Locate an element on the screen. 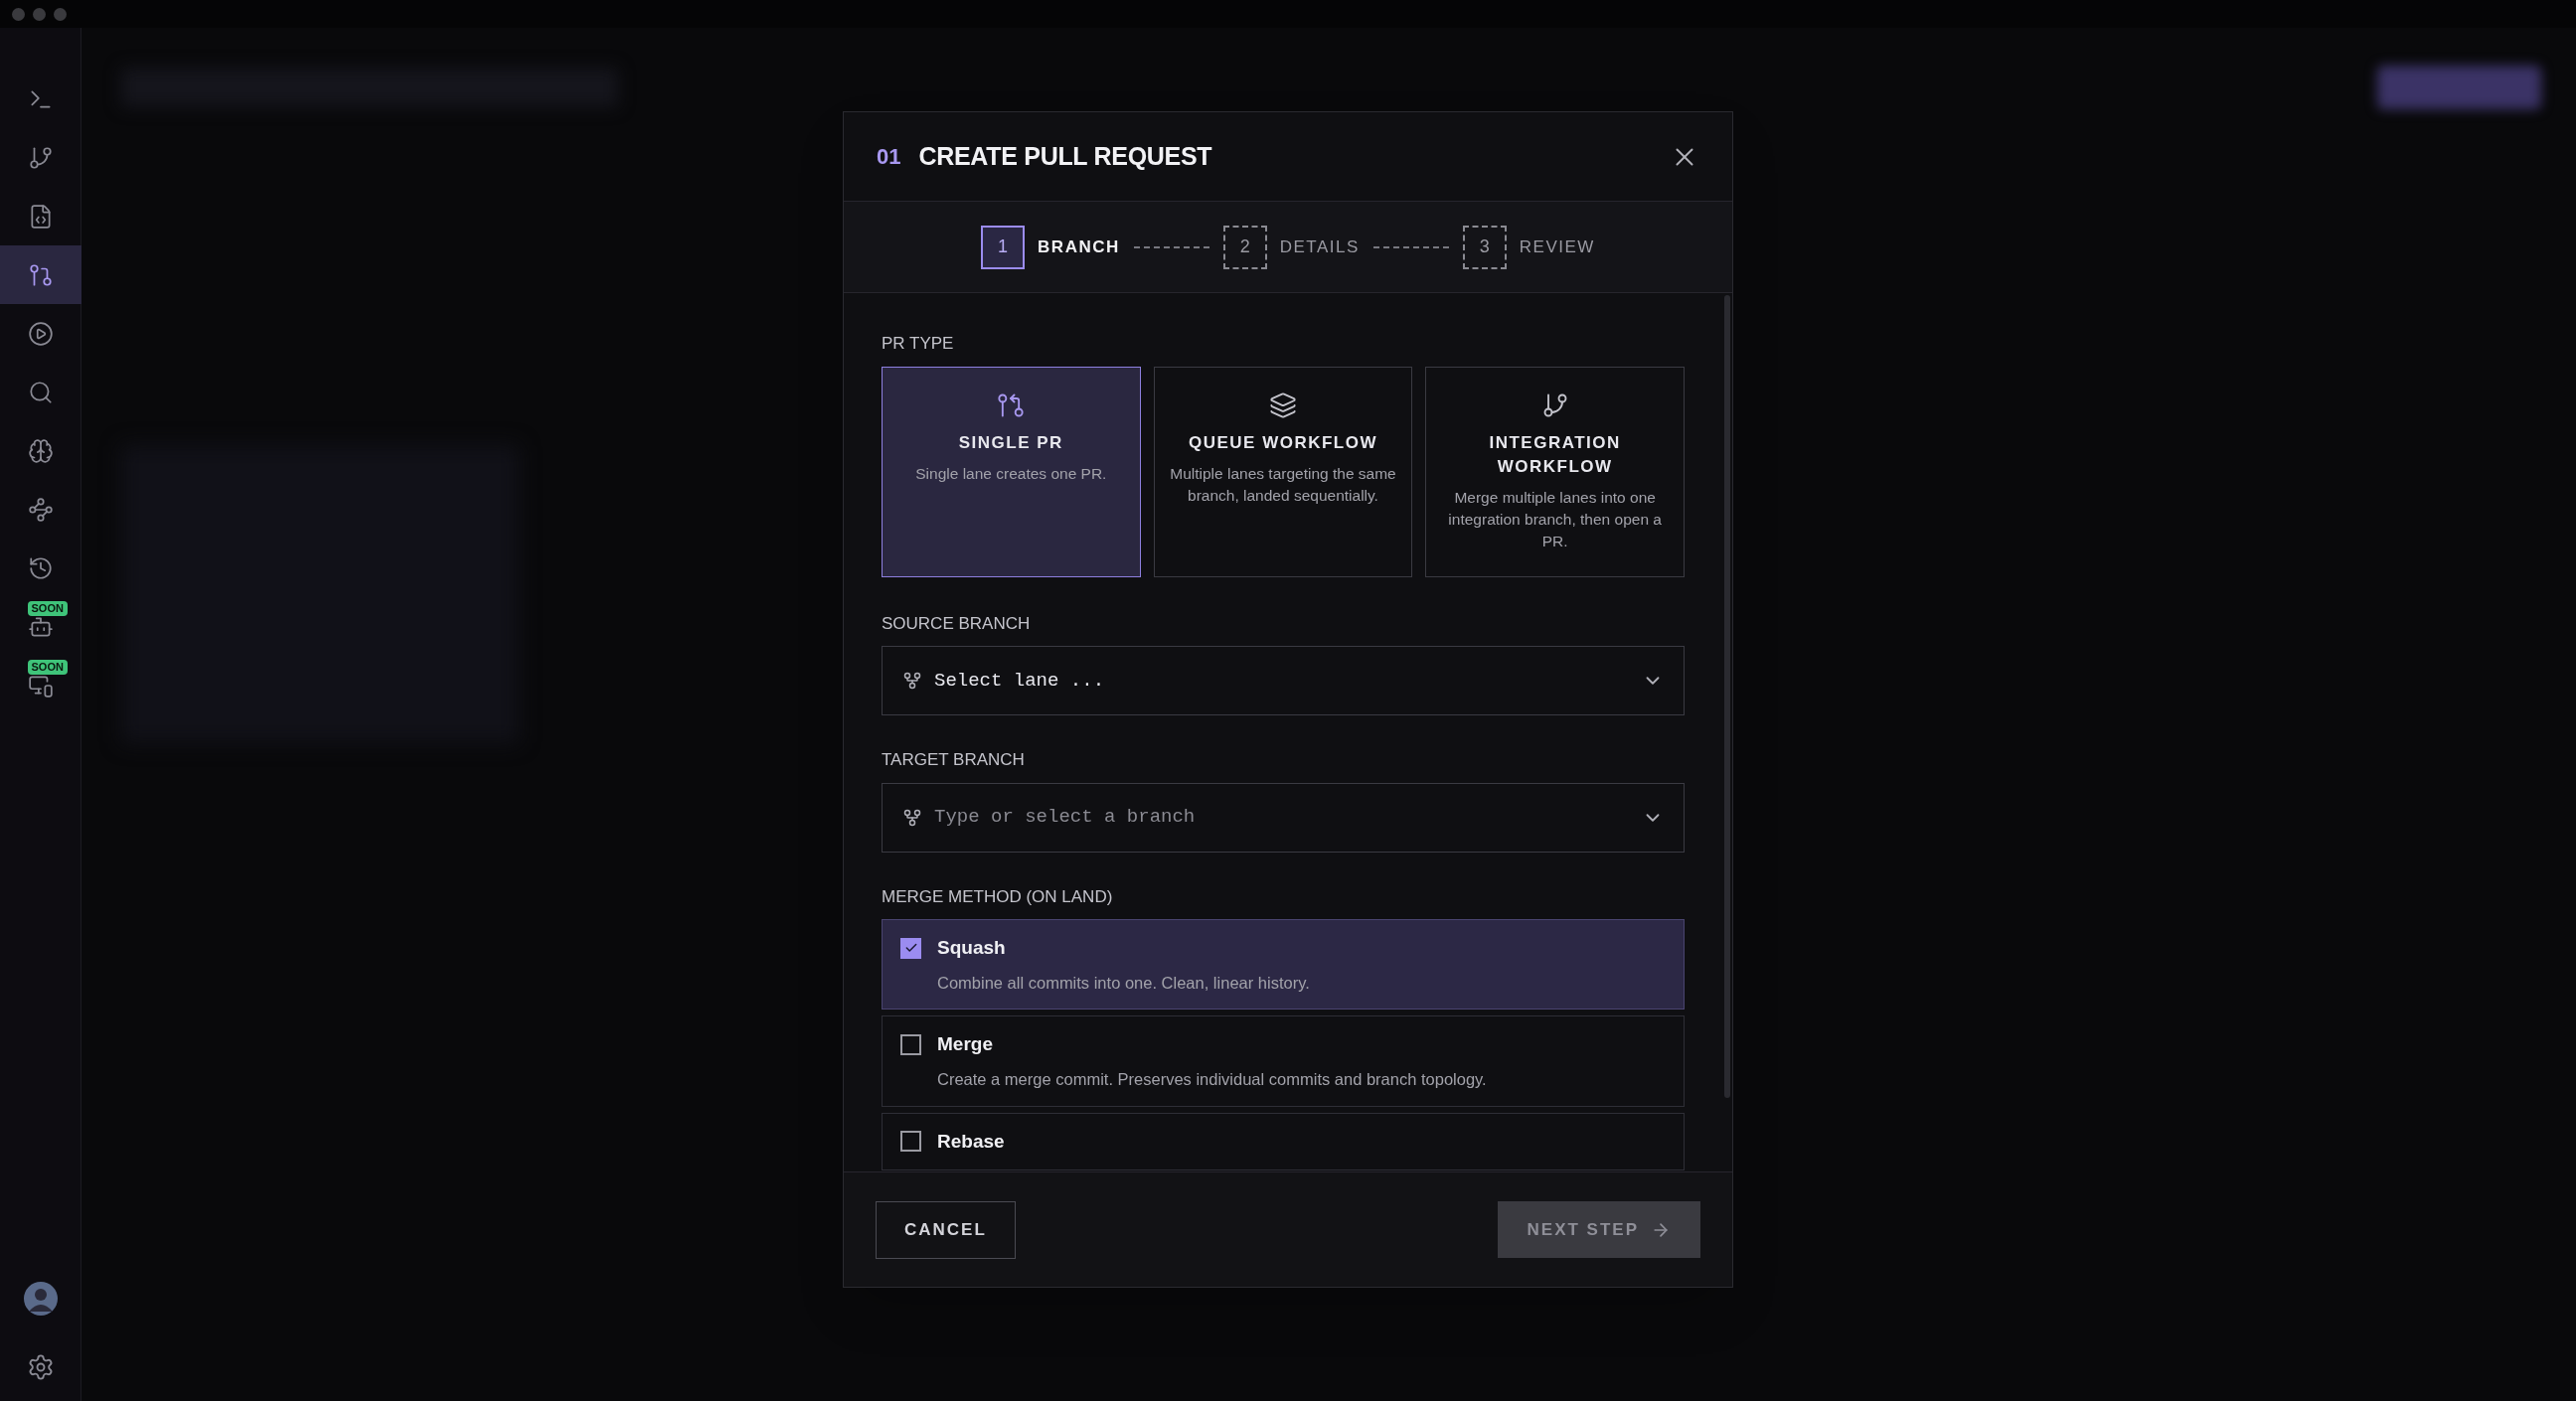  layers-icon is located at coordinates (1283, 404).